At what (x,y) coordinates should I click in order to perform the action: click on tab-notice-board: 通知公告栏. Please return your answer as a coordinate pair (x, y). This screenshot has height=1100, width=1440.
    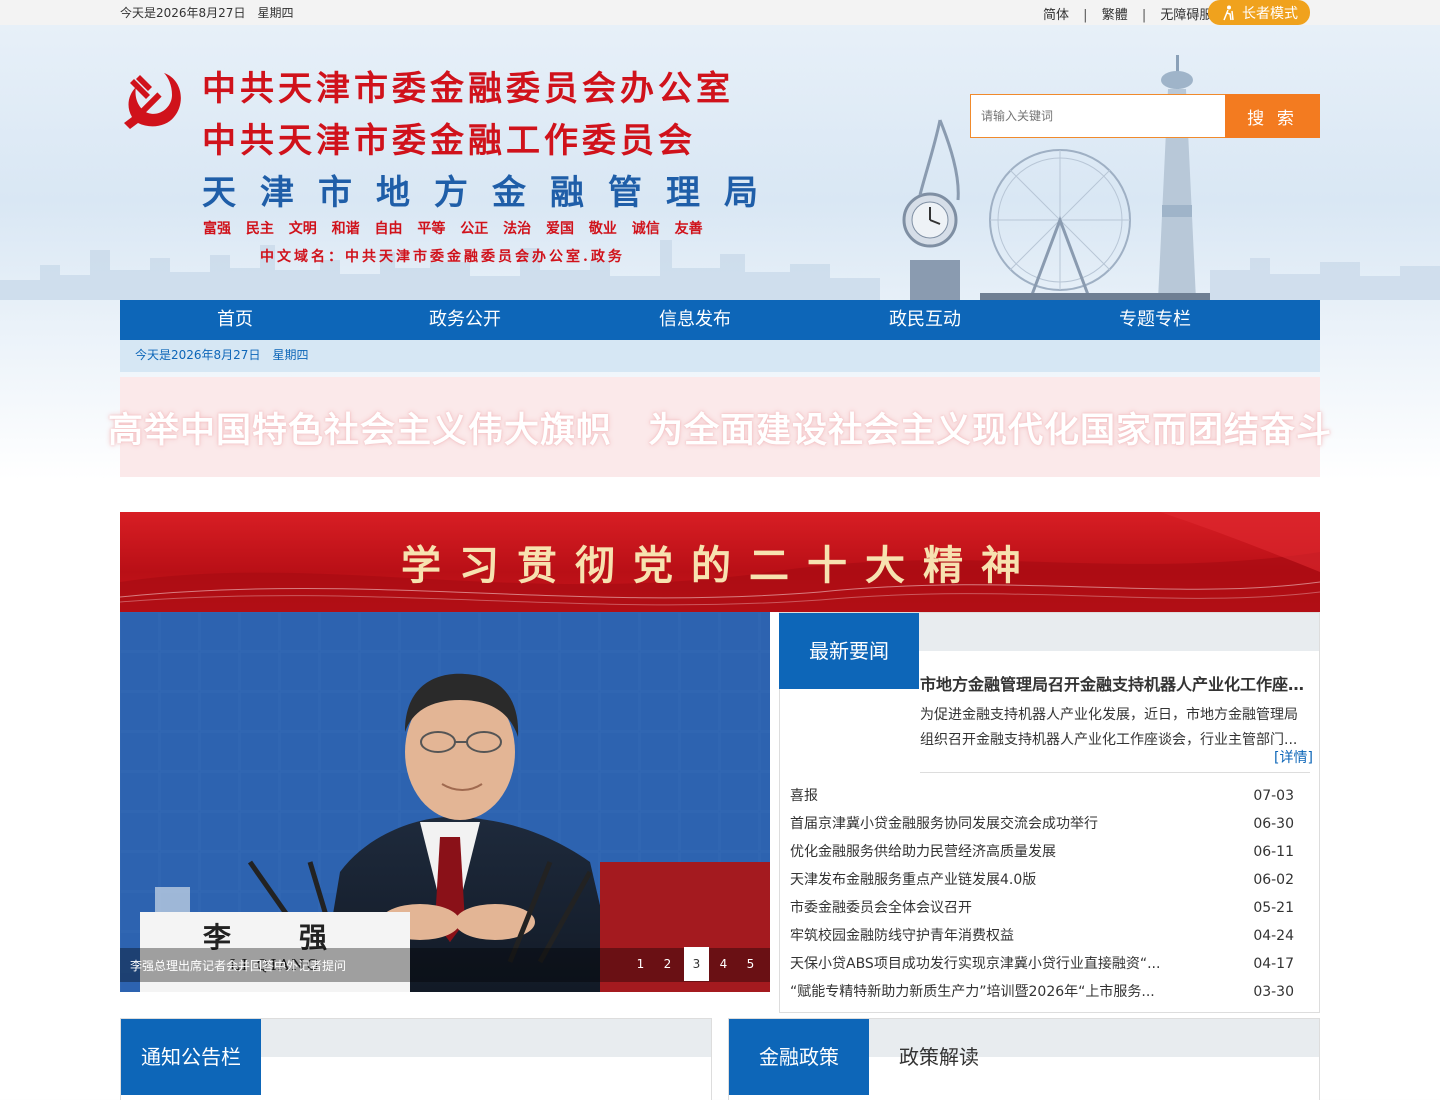
    Looking at the image, I should click on (191, 1057).